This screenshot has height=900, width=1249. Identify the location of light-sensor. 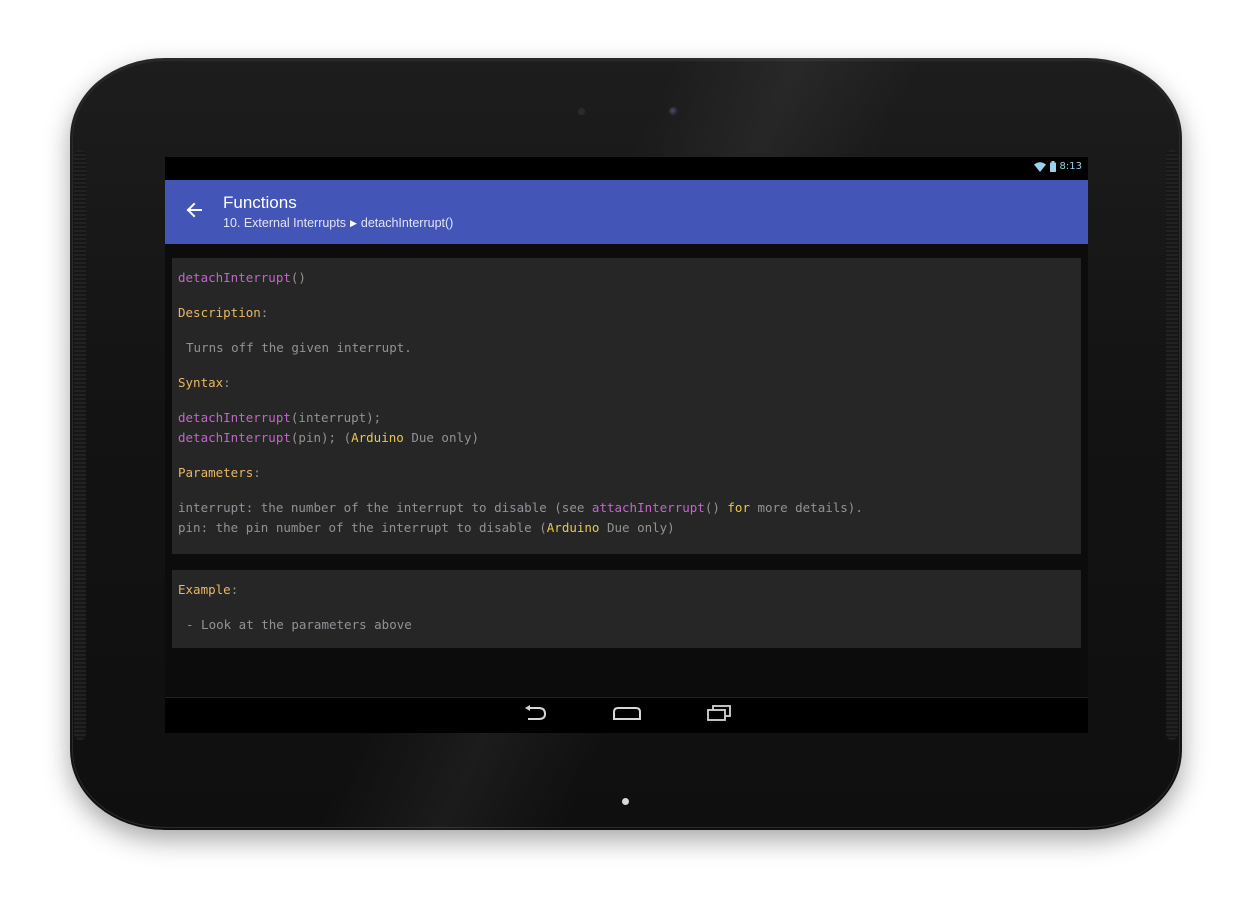
(581, 111).